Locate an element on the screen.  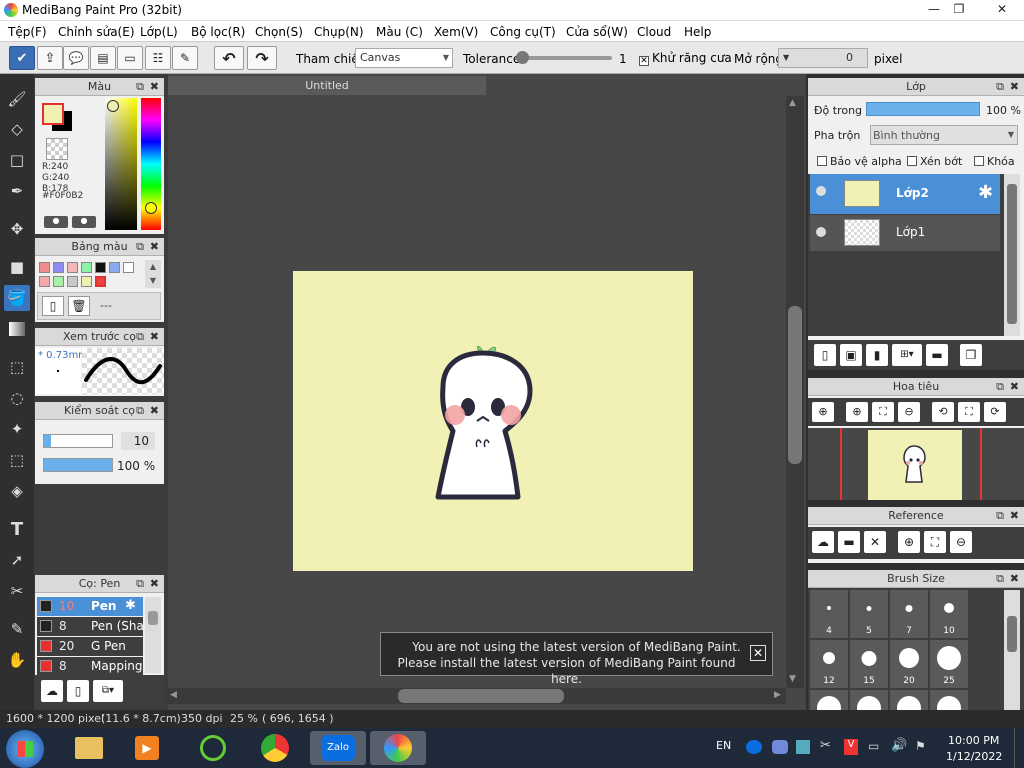
reference-zoom-in-button: ⊕ is located at coordinates (909, 542).